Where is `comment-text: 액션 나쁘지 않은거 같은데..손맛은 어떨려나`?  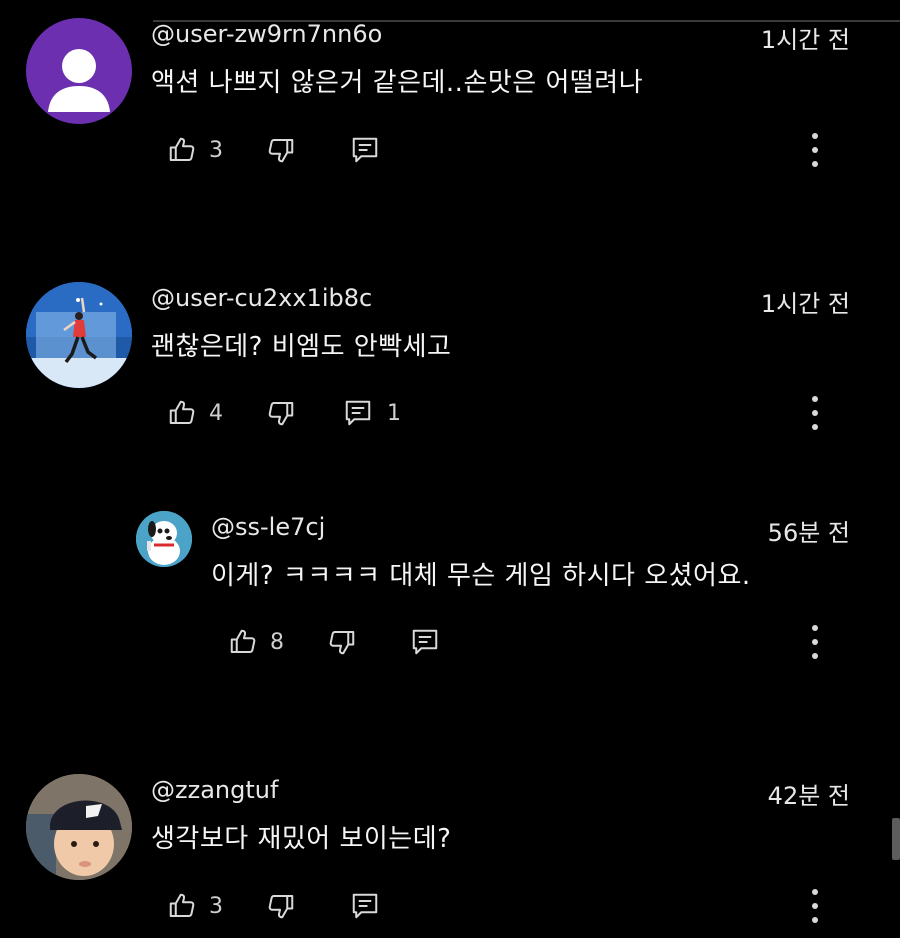
comment-text: 액션 나쁘지 않은거 같은데..손맛은 어떨려나 is located at coordinates (397, 83).